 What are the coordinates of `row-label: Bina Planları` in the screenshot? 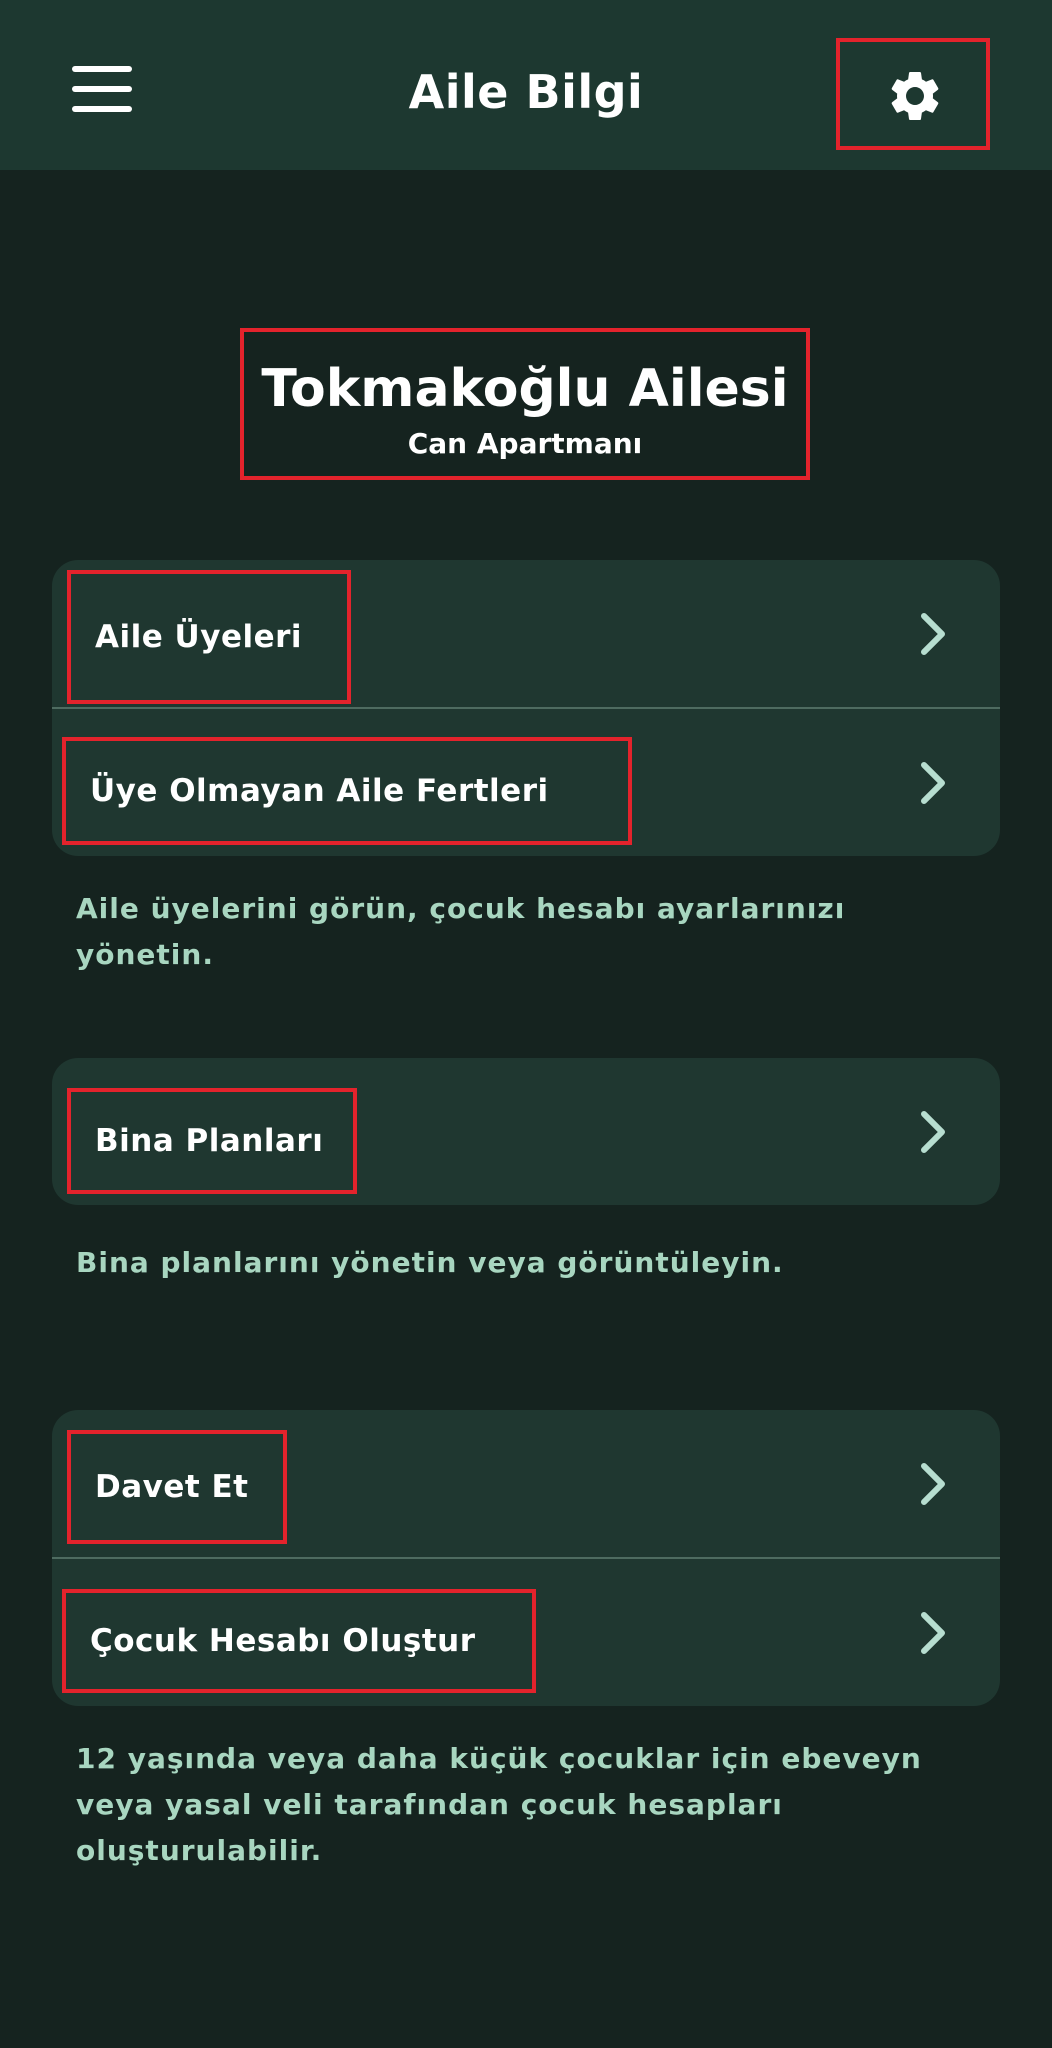 It's located at (209, 1141).